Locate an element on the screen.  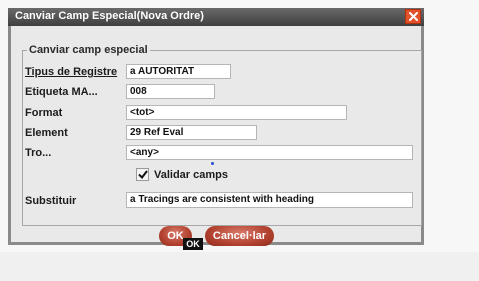
tipus-label-text: Tipus de Registre is located at coordinates (71, 72).